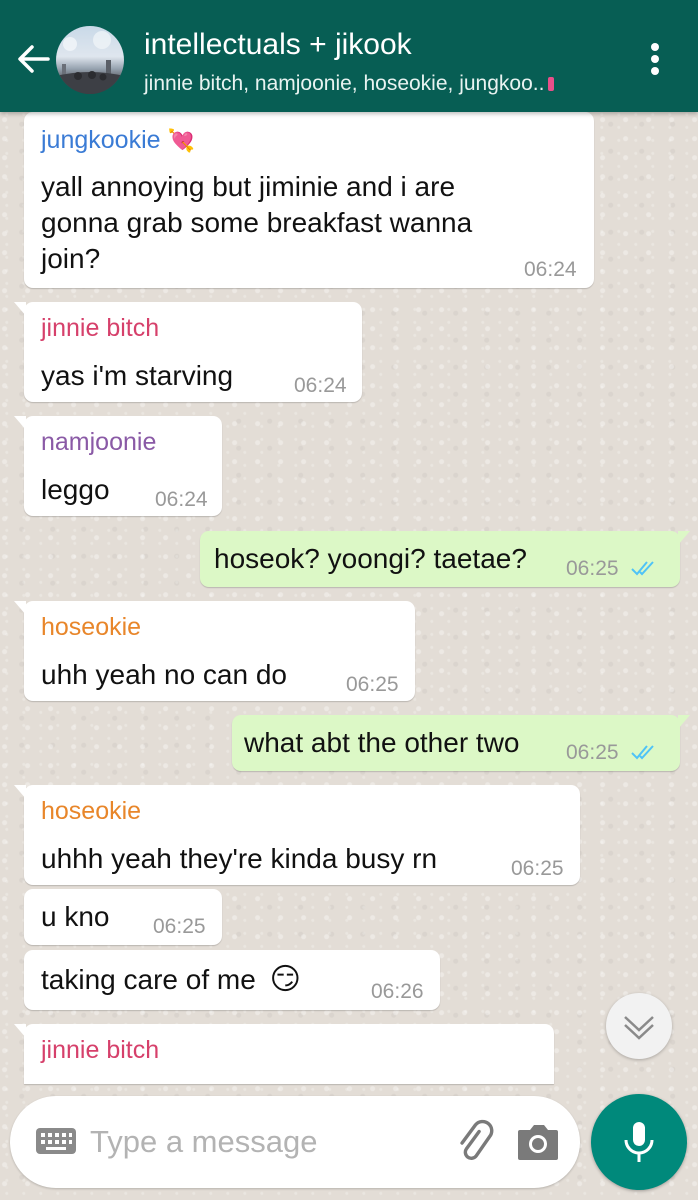  Describe the element at coordinates (382, 742) in the screenshot. I see `message-text: what abt the other two` at that location.